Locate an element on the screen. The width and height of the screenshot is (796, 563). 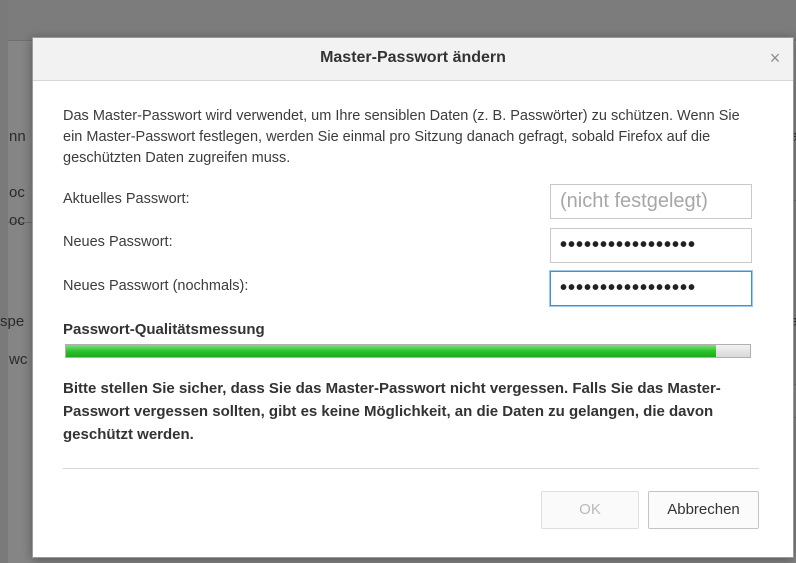
current-password-field is located at coordinates (651, 201).